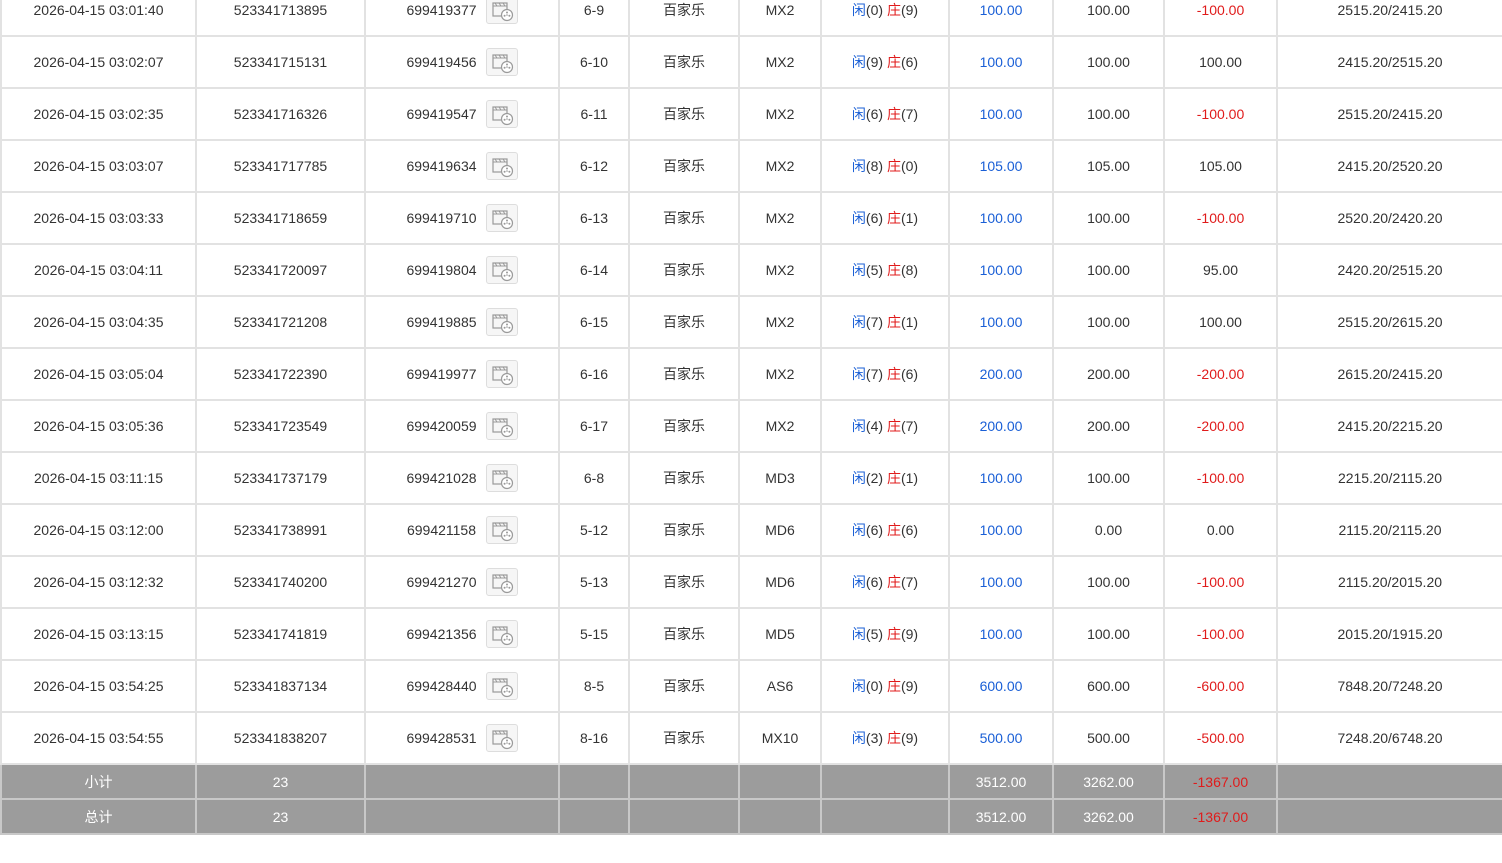 This screenshot has width=1502, height=863. Describe the element at coordinates (98, 18) in the screenshot. I see `bet-time: 2026-04-15 03:01:40` at that location.